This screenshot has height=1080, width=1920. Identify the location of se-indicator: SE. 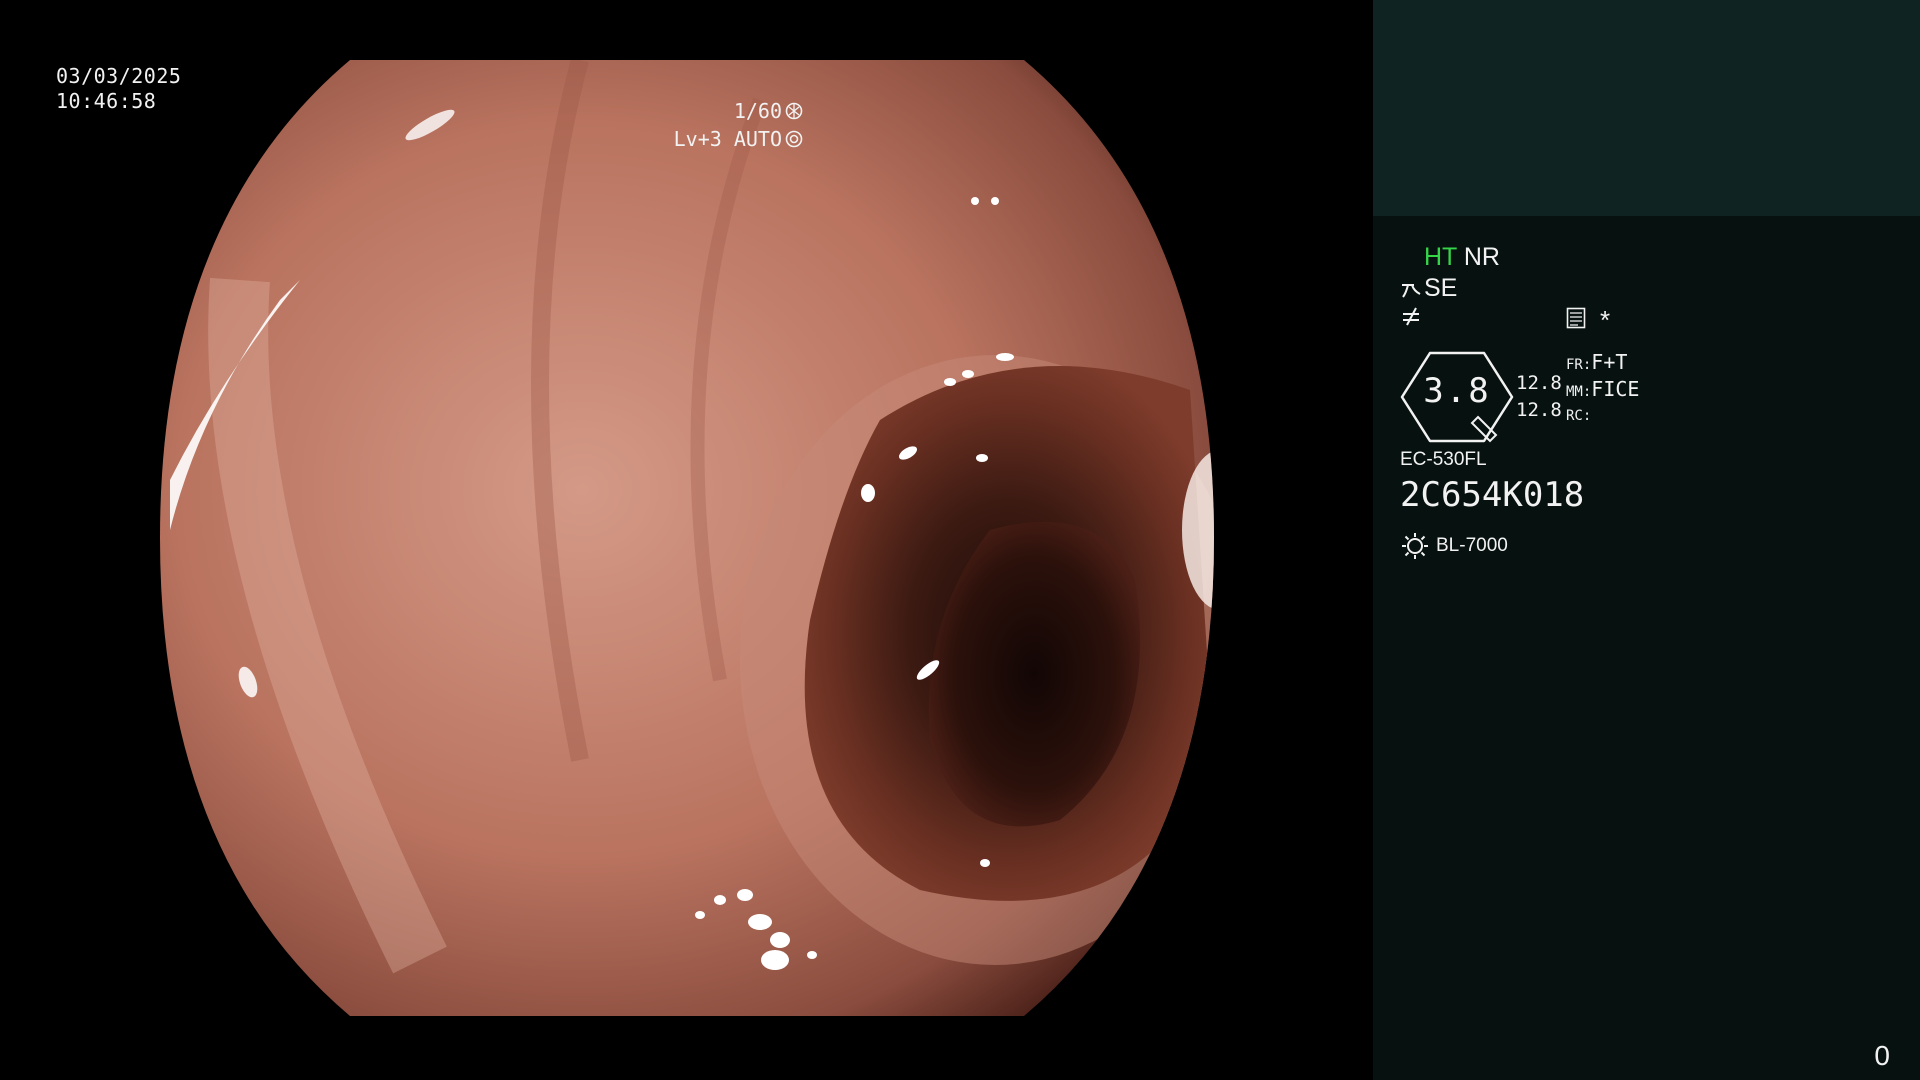
(1441, 288).